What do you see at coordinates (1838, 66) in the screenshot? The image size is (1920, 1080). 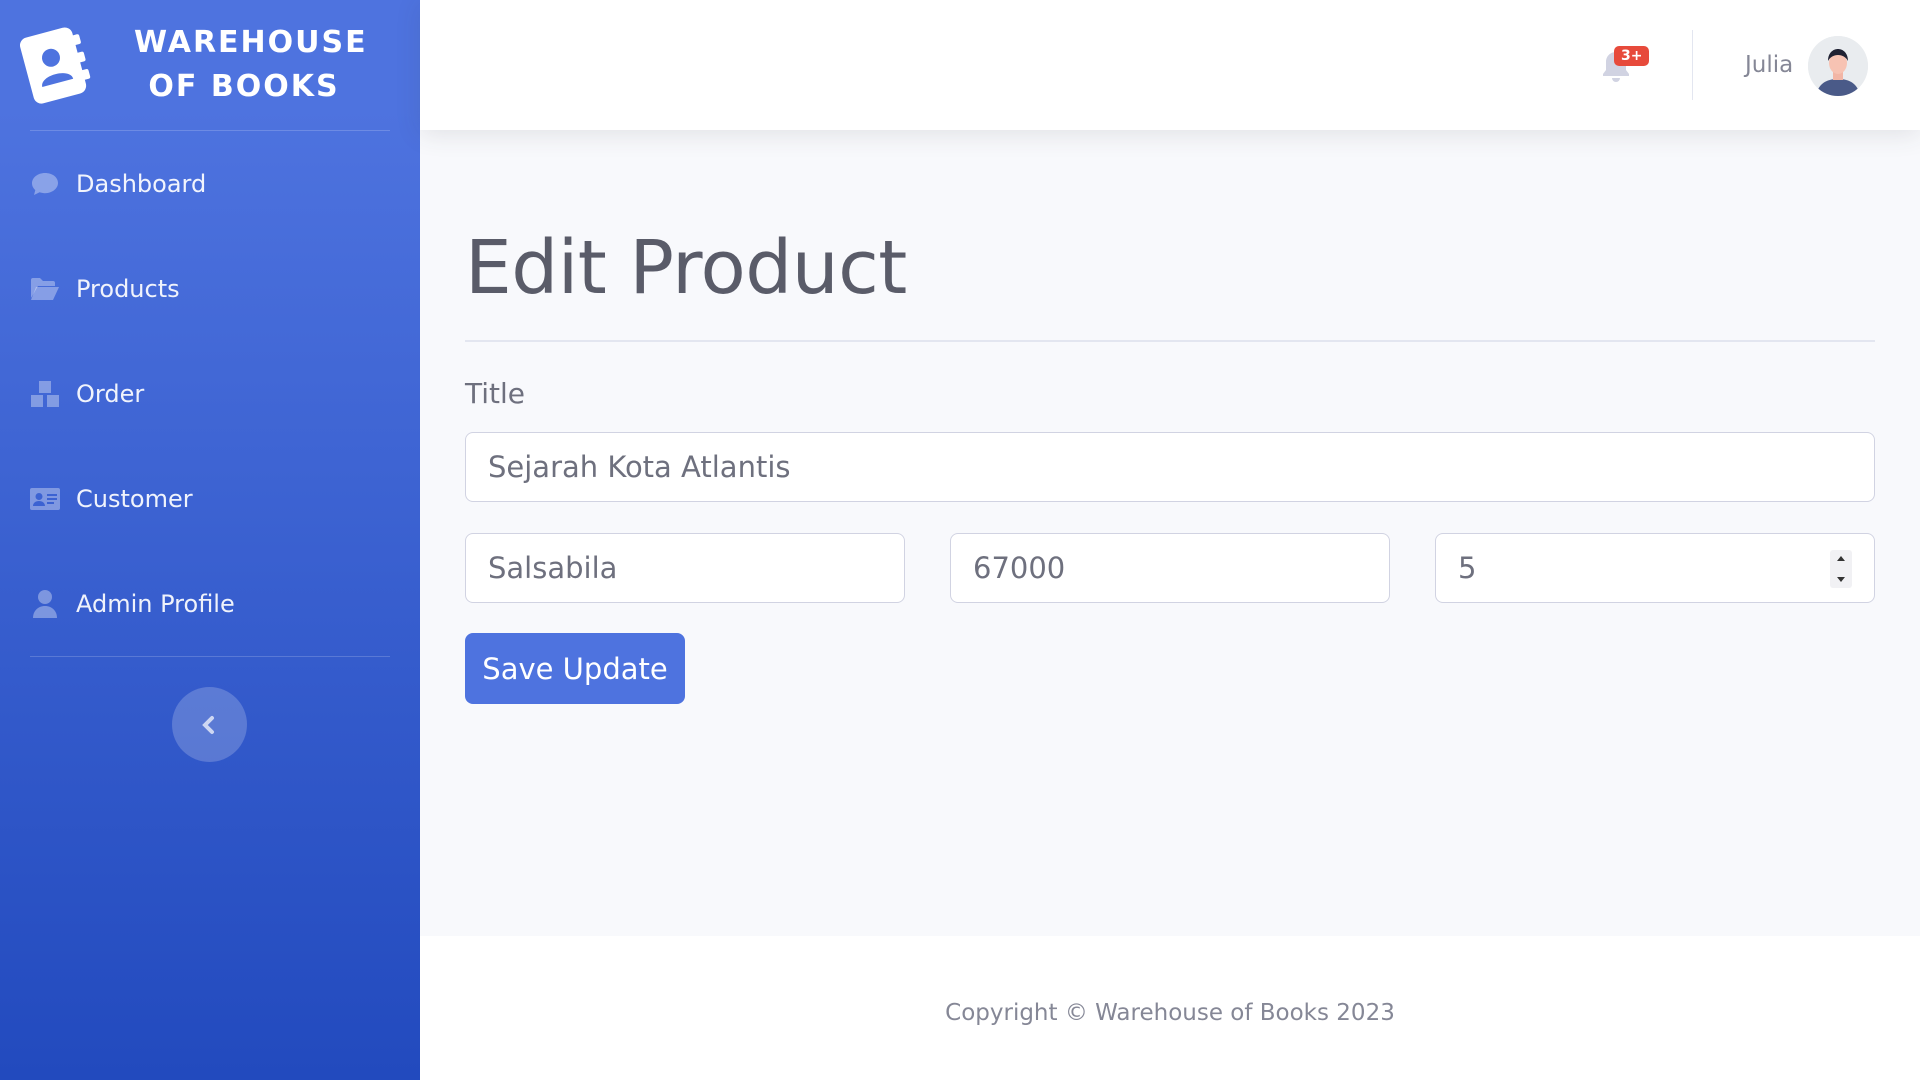 I see `avatar` at bounding box center [1838, 66].